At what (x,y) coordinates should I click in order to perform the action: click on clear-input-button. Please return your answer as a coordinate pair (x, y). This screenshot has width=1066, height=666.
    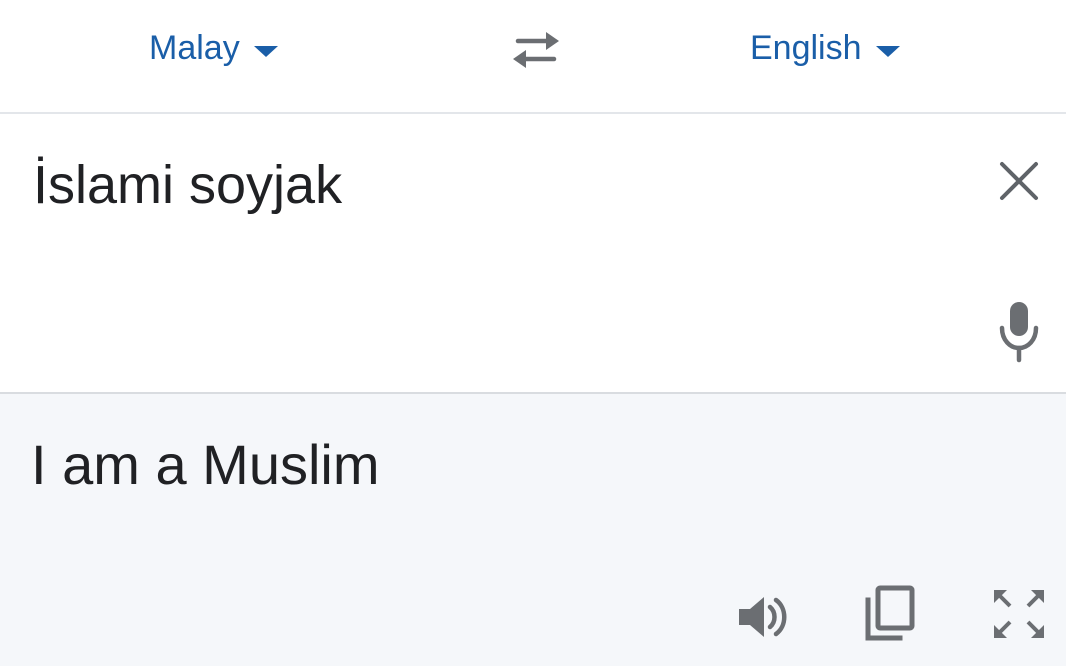
    Looking at the image, I should click on (1019, 181).